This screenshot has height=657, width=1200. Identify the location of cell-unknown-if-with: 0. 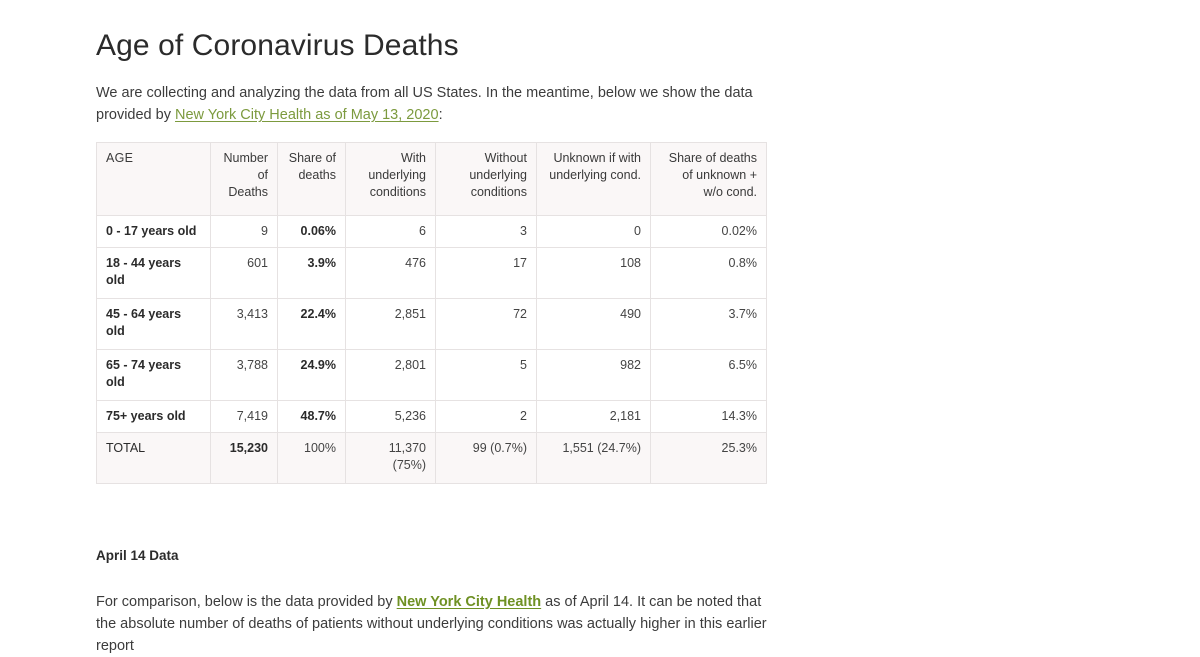
(593, 231).